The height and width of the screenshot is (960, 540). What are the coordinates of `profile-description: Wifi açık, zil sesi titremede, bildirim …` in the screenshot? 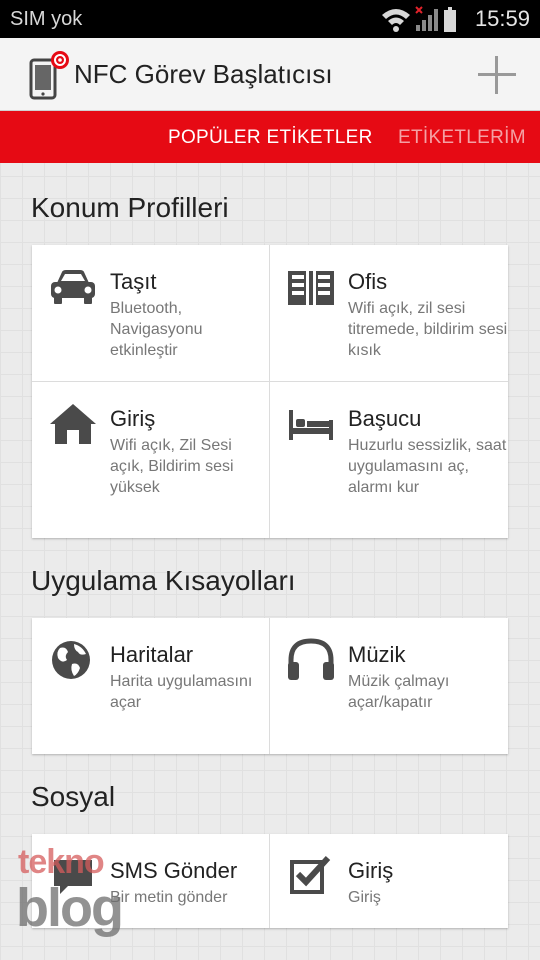 It's located at (428, 329).